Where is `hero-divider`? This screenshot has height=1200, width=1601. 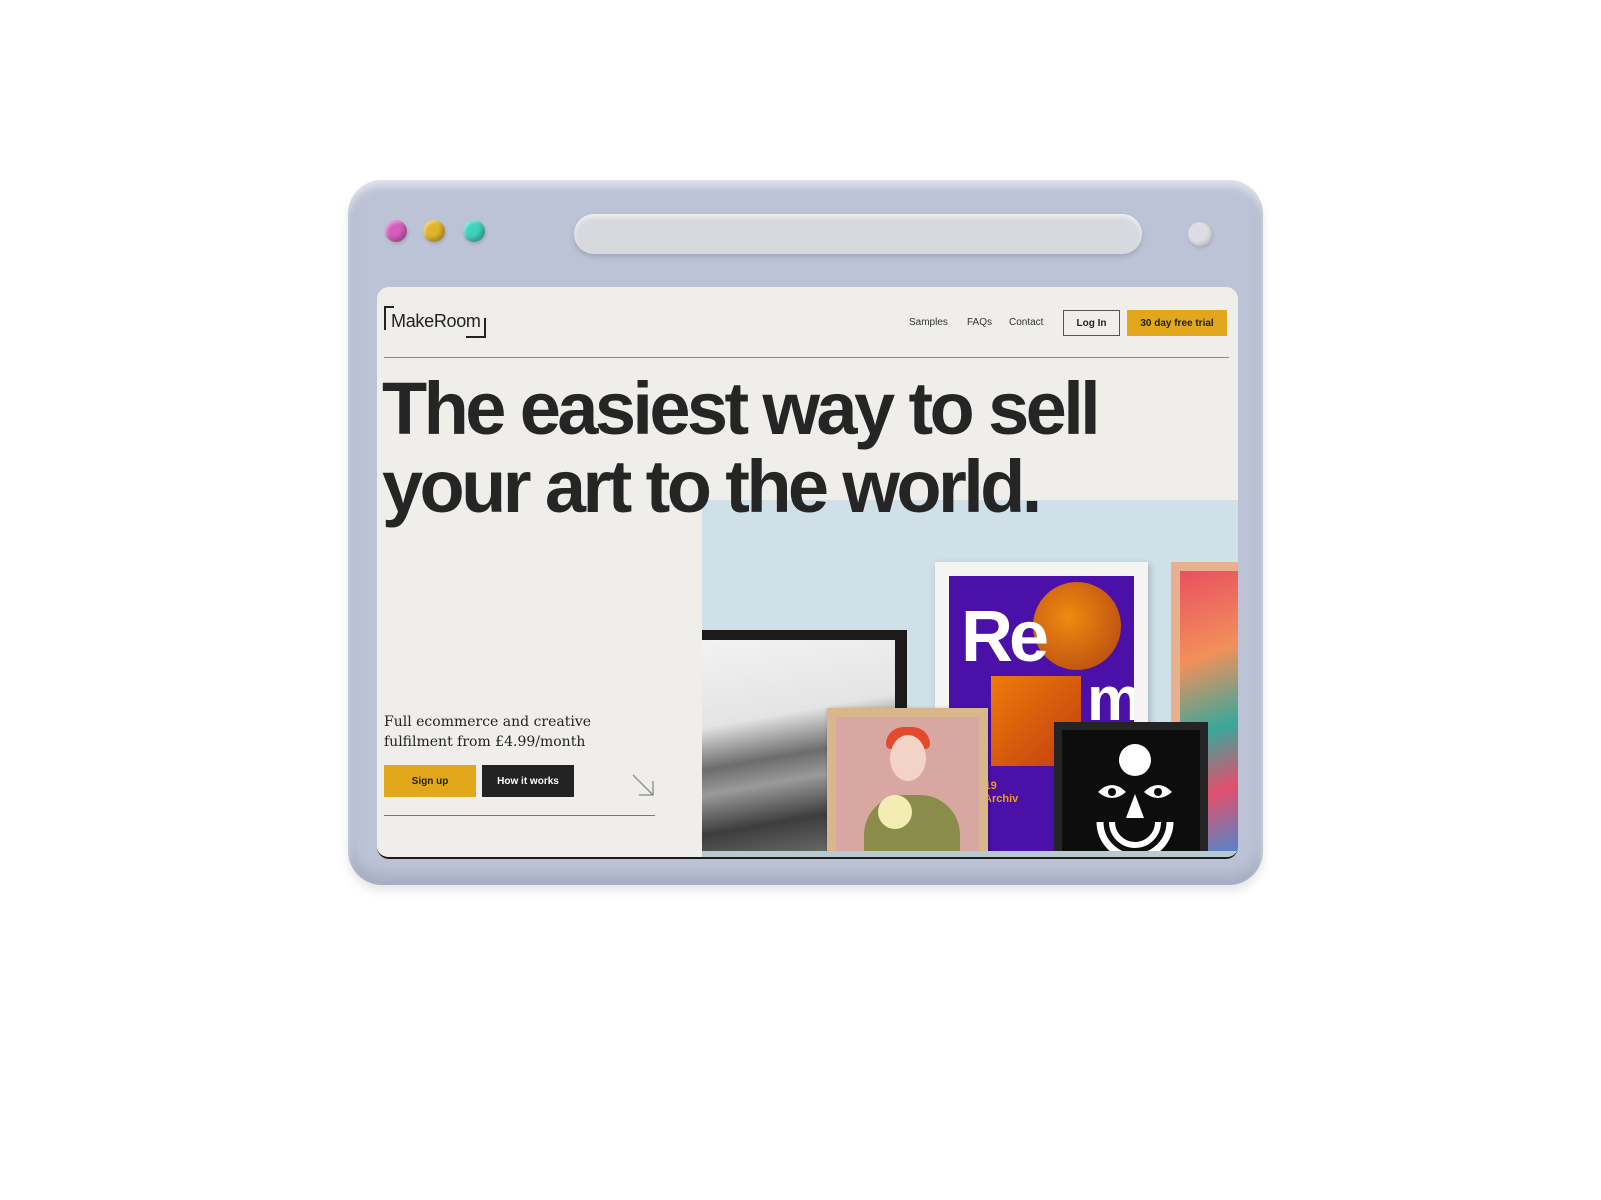
hero-divider is located at coordinates (519, 815).